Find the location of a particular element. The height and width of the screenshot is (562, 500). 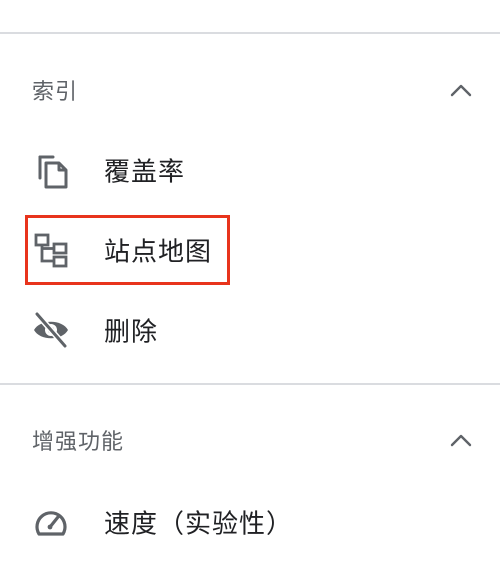

nav-item-speed: 速度（实验性） is located at coordinates (250, 522).